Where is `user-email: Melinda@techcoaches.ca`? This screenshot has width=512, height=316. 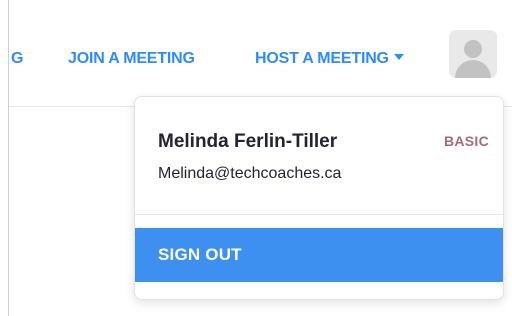 user-email: Melinda@techcoaches.ca is located at coordinates (250, 173).